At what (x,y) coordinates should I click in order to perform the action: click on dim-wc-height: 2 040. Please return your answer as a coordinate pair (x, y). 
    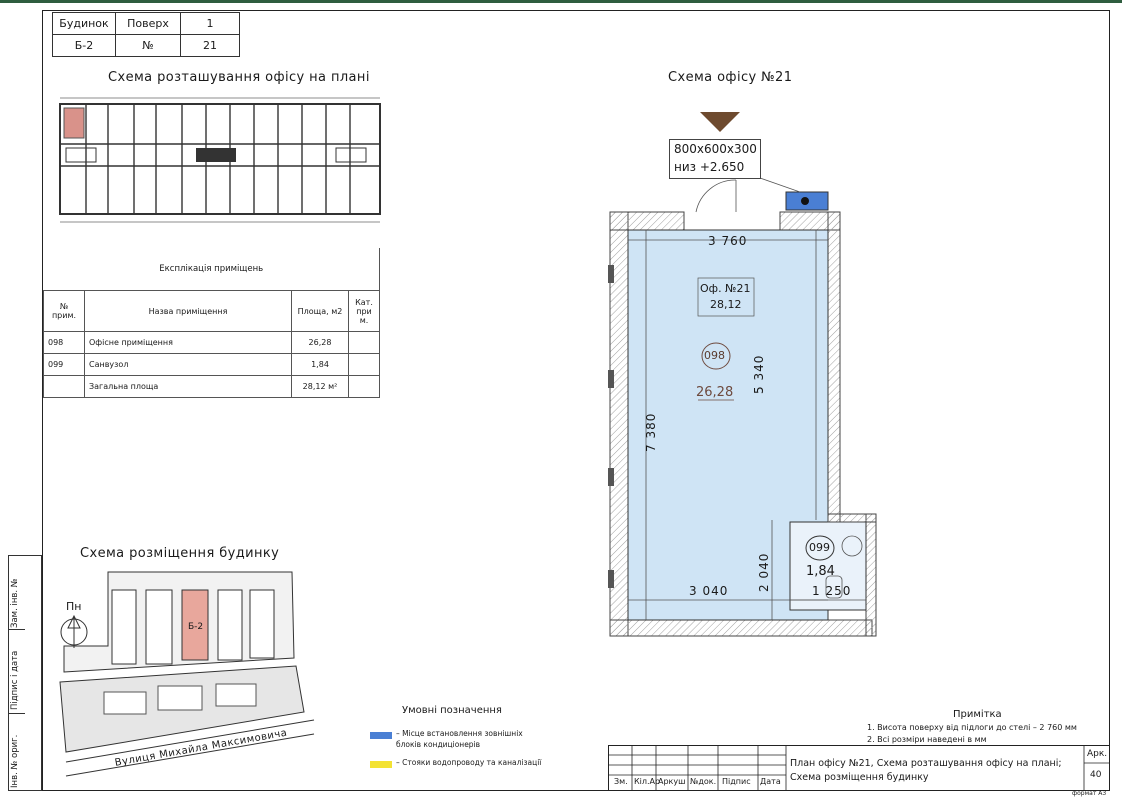
    Looking at the image, I should click on (764, 572).